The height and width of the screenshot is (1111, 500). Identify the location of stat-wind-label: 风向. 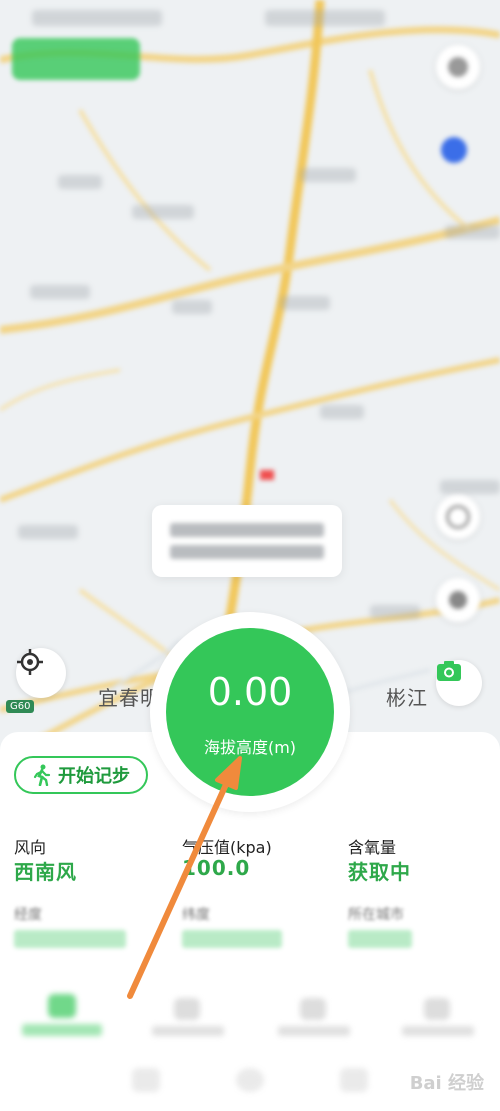
(30, 847).